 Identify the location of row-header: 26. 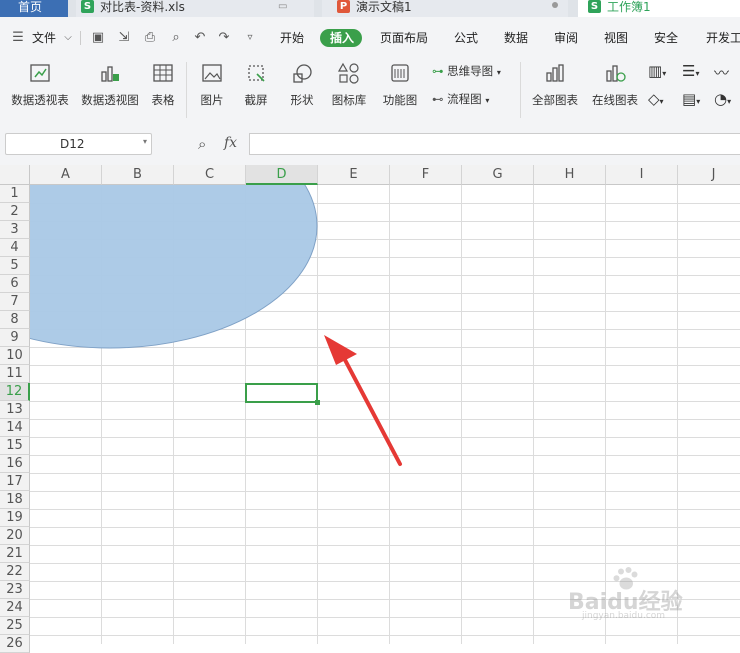
(15, 644).